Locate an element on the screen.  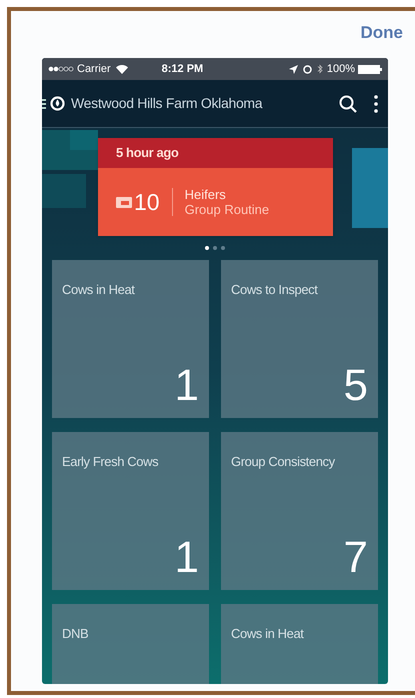
stat-tile: Cows to Inspect 5 is located at coordinates (299, 339).